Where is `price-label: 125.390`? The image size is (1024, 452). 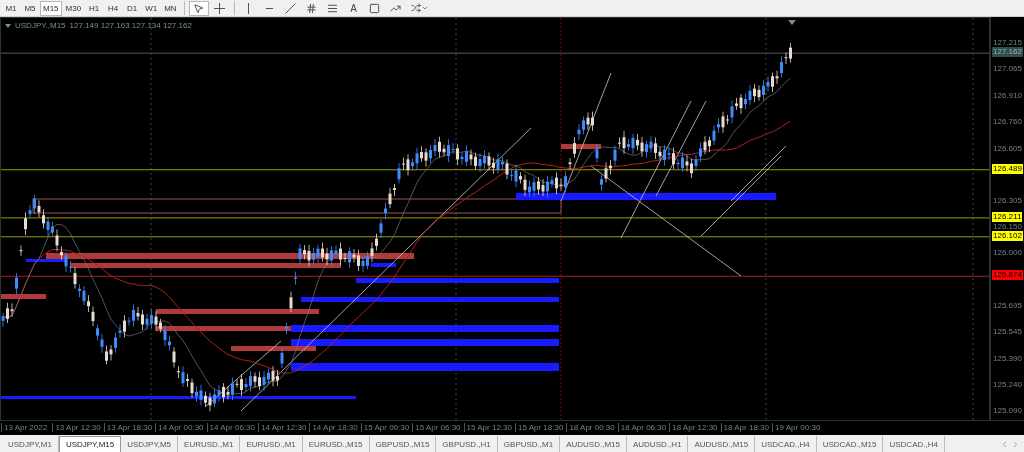 price-label: 125.390 is located at coordinates (1007, 359).